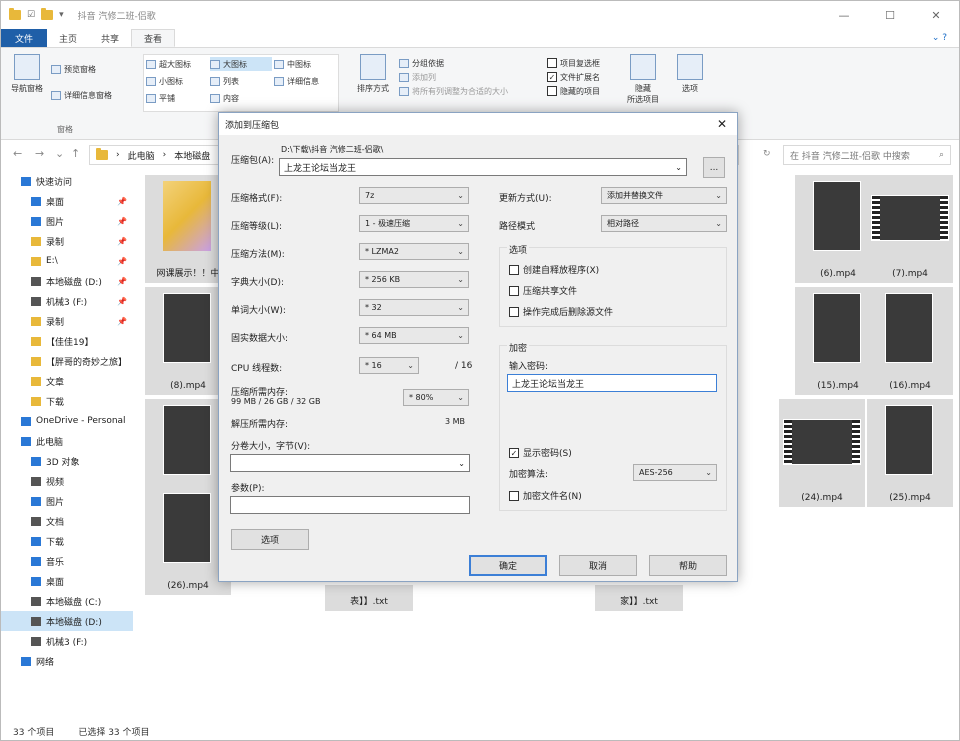 The image size is (960, 741). What do you see at coordinates (75, 153) in the screenshot?
I see `up-arrow-icon: ↑` at bounding box center [75, 153].